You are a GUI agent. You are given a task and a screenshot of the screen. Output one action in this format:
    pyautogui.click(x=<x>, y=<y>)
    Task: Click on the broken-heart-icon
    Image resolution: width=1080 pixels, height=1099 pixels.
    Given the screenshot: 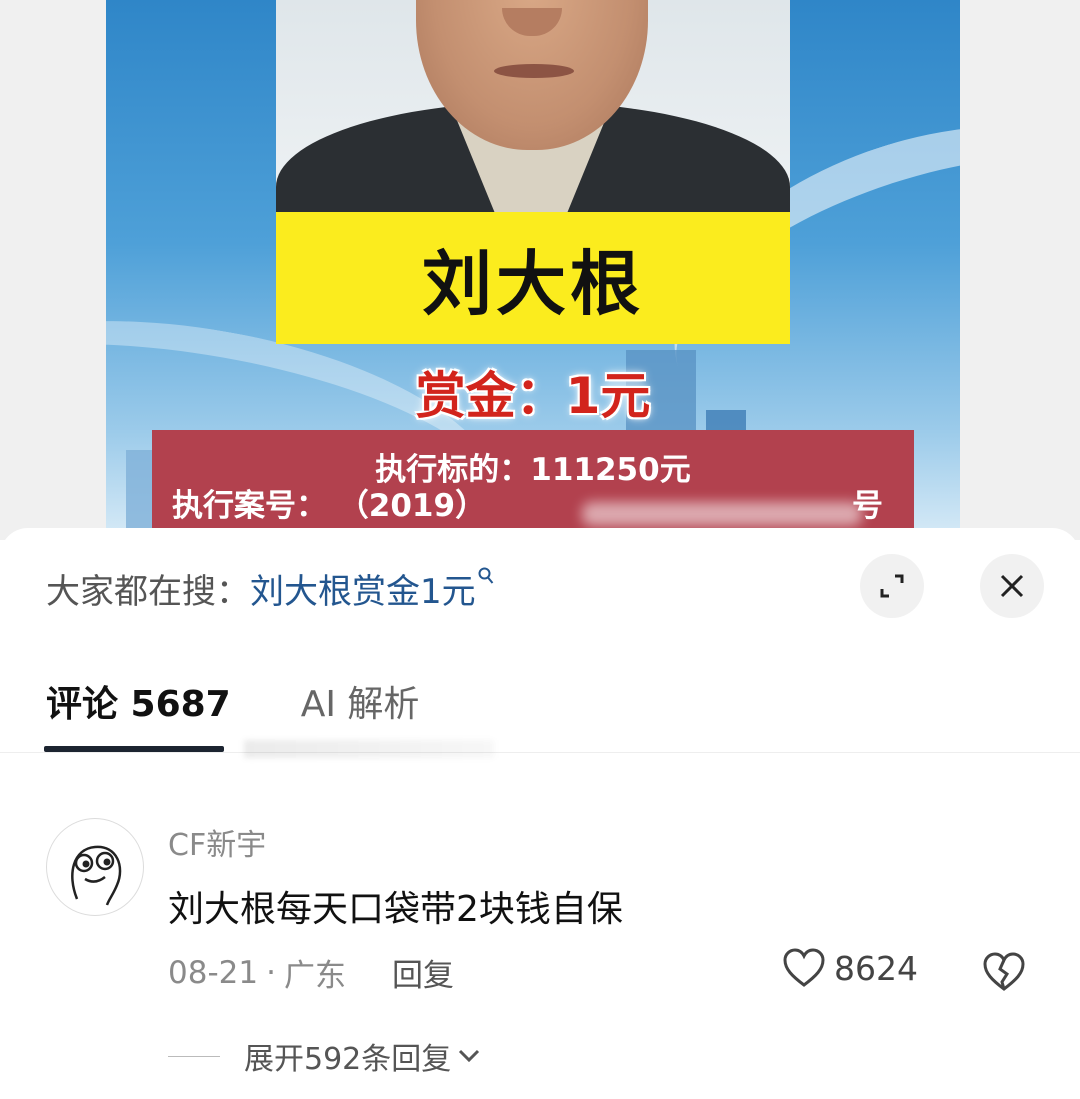 What is the action you would take?
    pyautogui.click(x=1004, y=971)
    